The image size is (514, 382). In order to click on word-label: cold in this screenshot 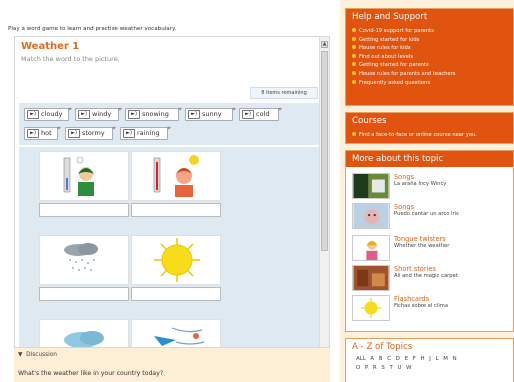, I will do `click(263, 114)`.